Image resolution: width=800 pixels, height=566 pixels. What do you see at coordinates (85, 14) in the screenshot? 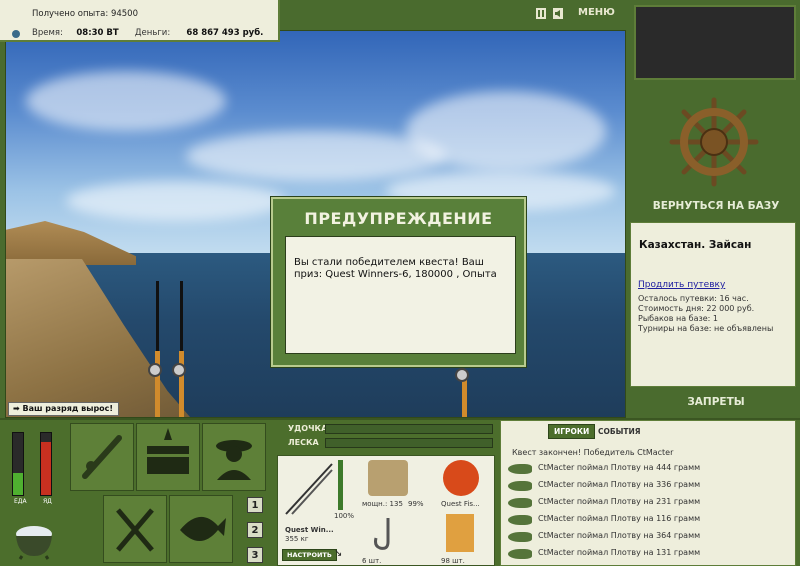
I see `experience-text: Получено опыта: 94500` at bounding box center [85, 14].